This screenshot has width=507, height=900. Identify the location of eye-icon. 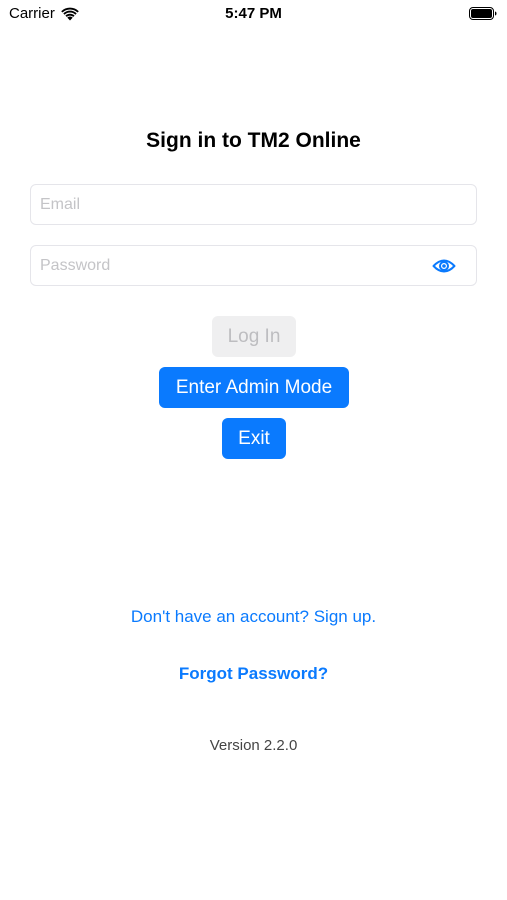
(444, 266).